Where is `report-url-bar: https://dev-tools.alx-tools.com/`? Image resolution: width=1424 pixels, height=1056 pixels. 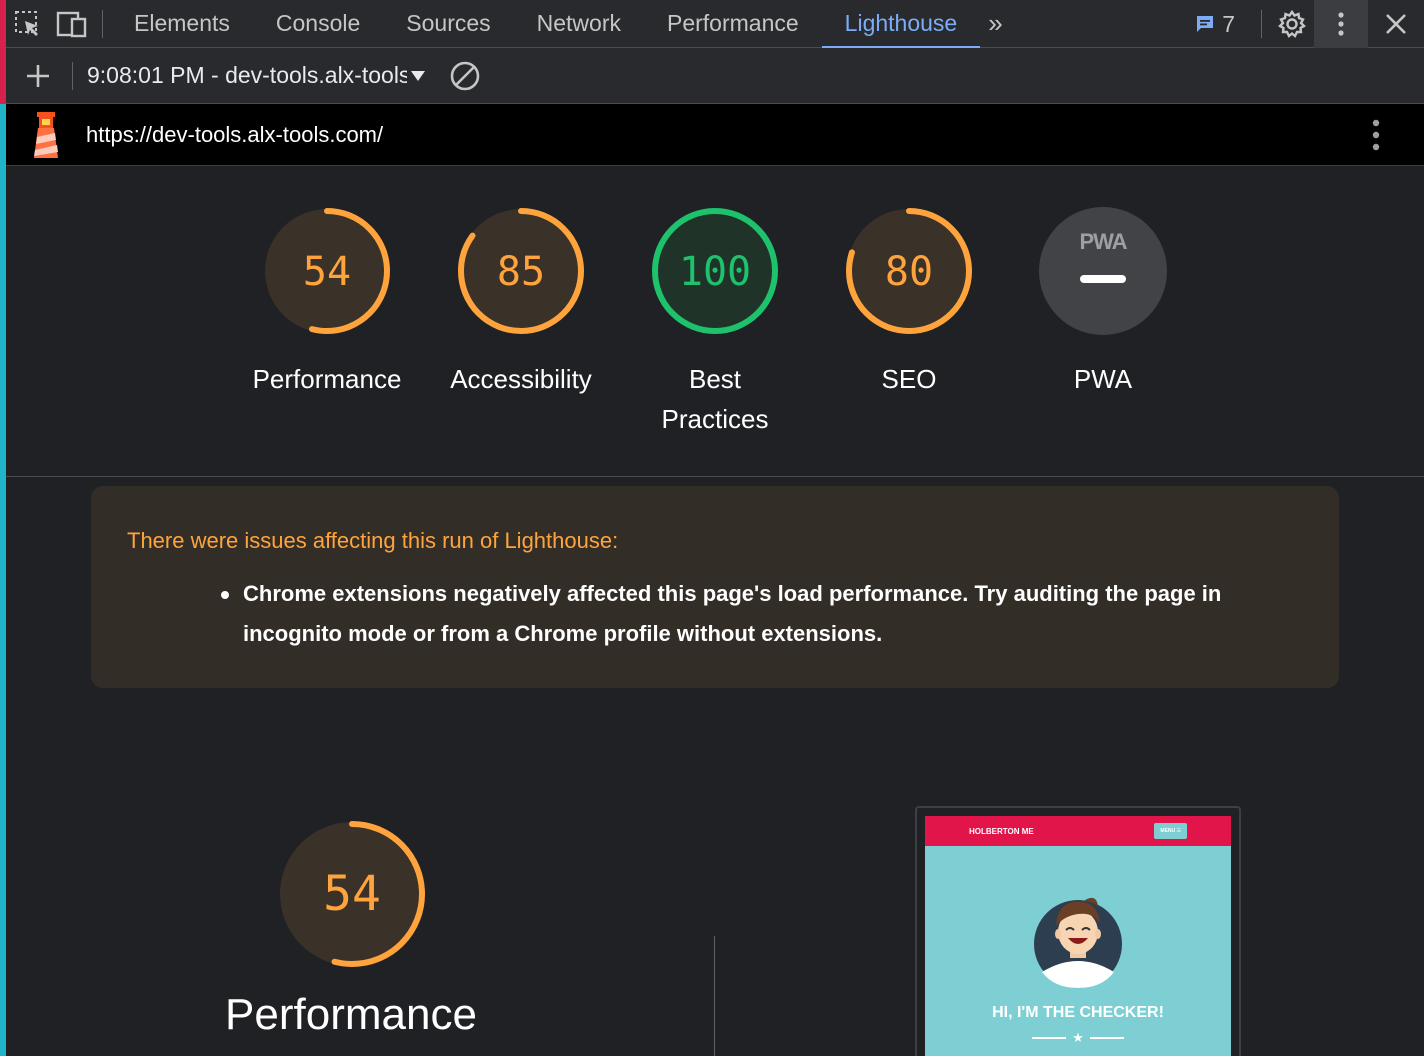
report-url-bar: https://dev-tools.alx-tools.com/ is located at coordinates (715, 135).